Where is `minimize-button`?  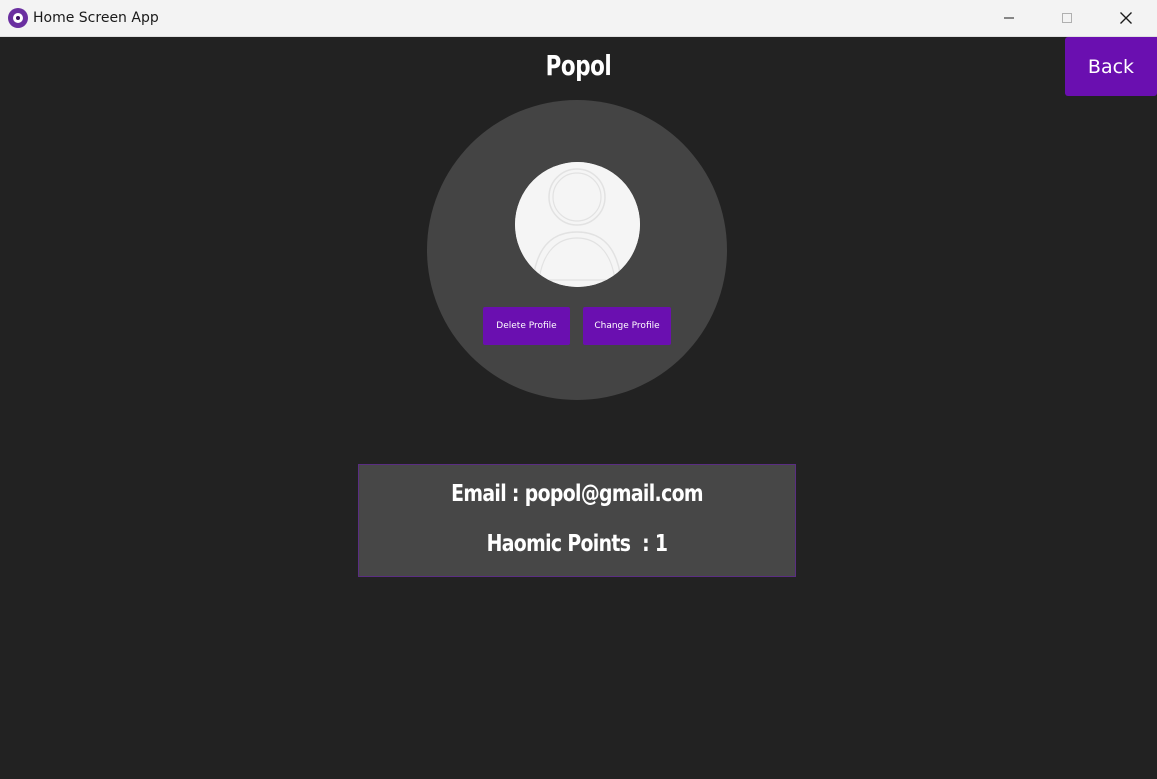
minimize-button is located at coordinates (1009, 18).